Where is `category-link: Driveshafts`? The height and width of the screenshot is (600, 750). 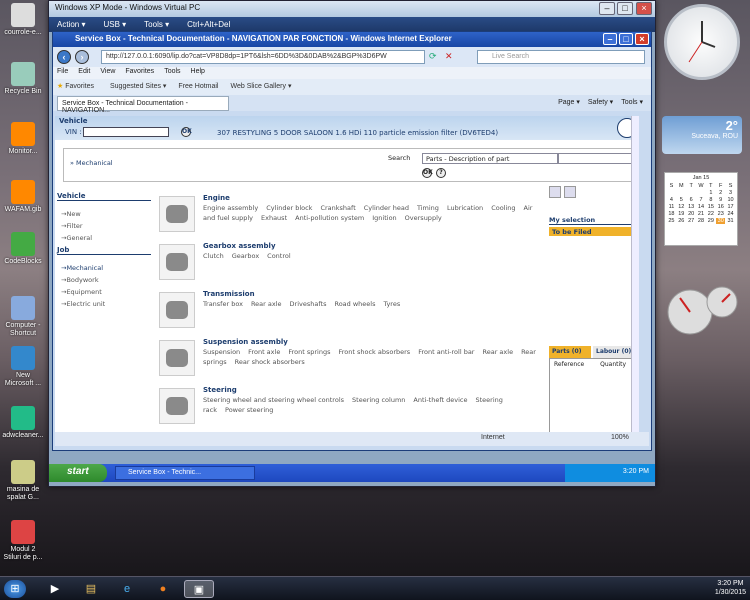 category-link: Driveshafts is located at coordinates (308, 304).